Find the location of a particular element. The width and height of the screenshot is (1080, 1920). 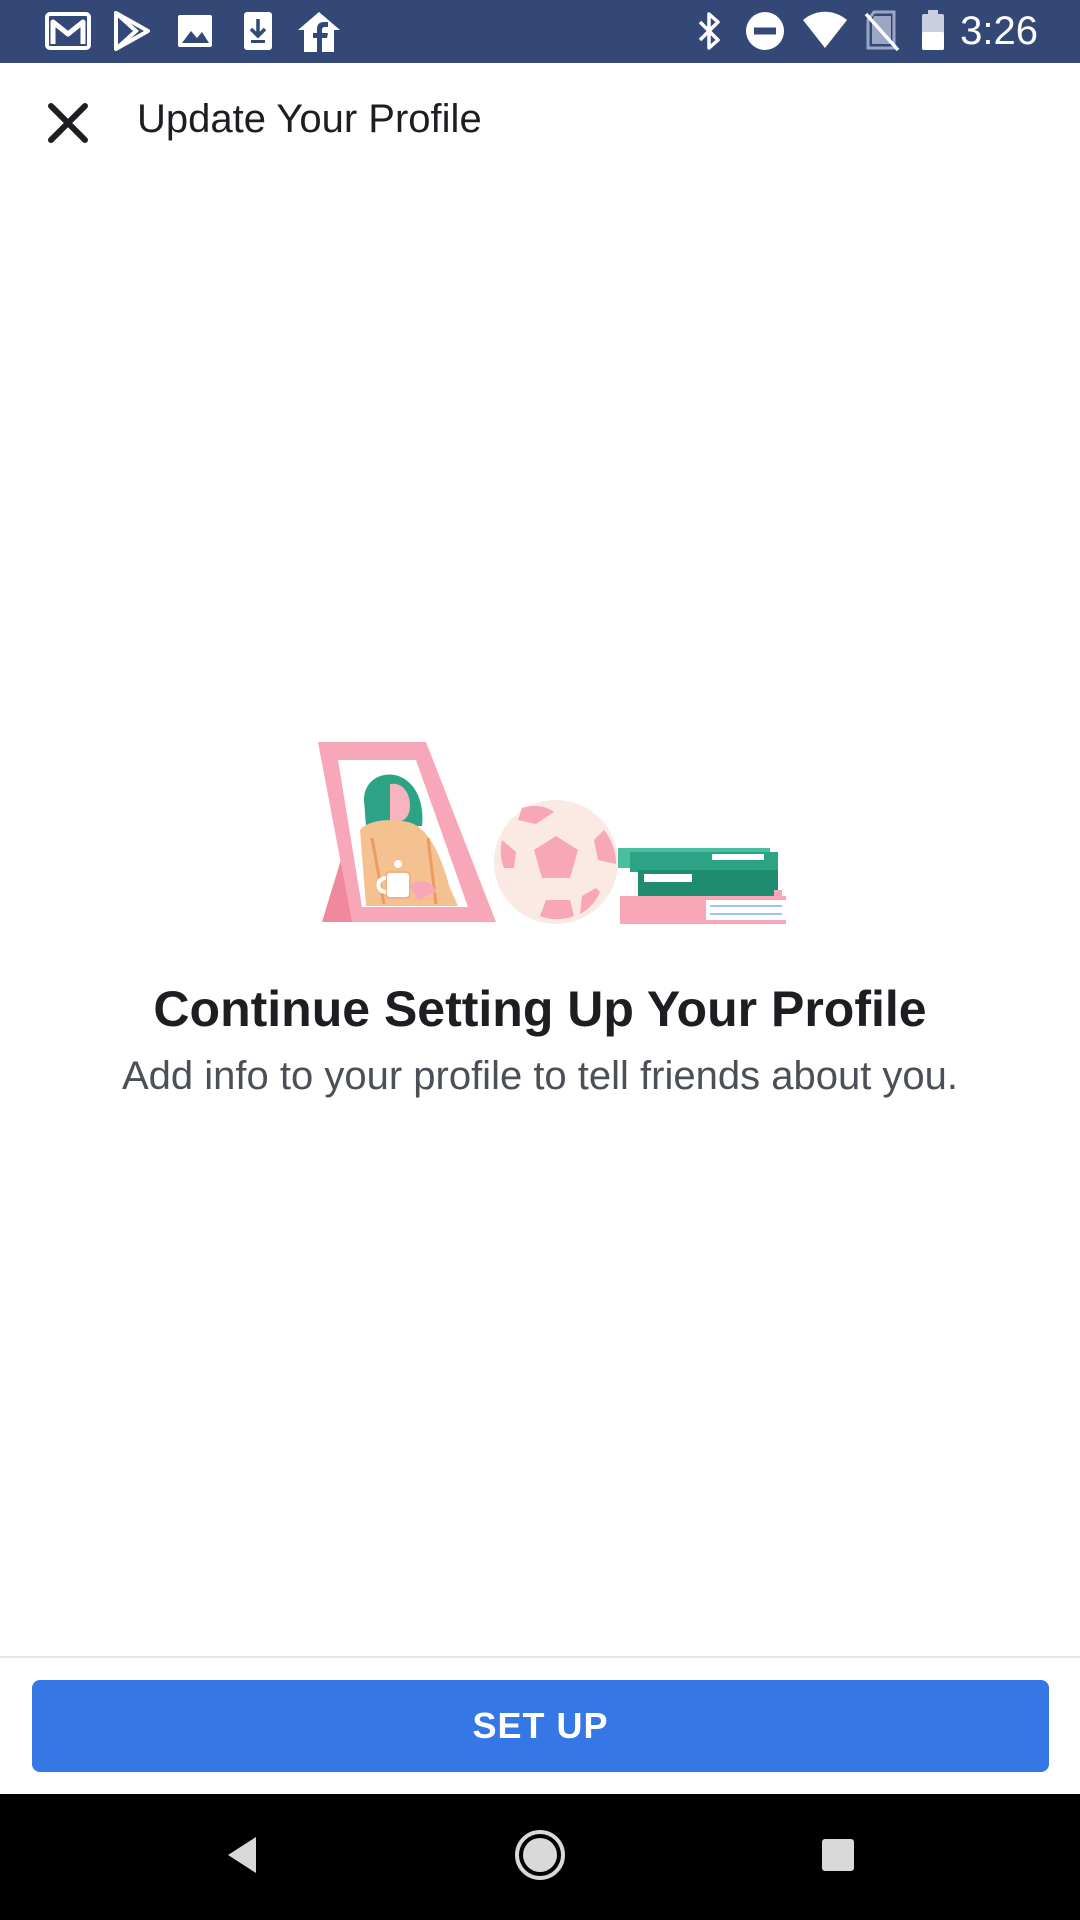

close-button is located at coordinates (68, 125).